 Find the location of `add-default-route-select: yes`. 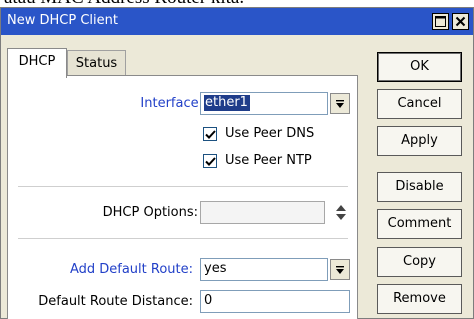

add-default-route-select: yes is located at coordinates (264, 269).